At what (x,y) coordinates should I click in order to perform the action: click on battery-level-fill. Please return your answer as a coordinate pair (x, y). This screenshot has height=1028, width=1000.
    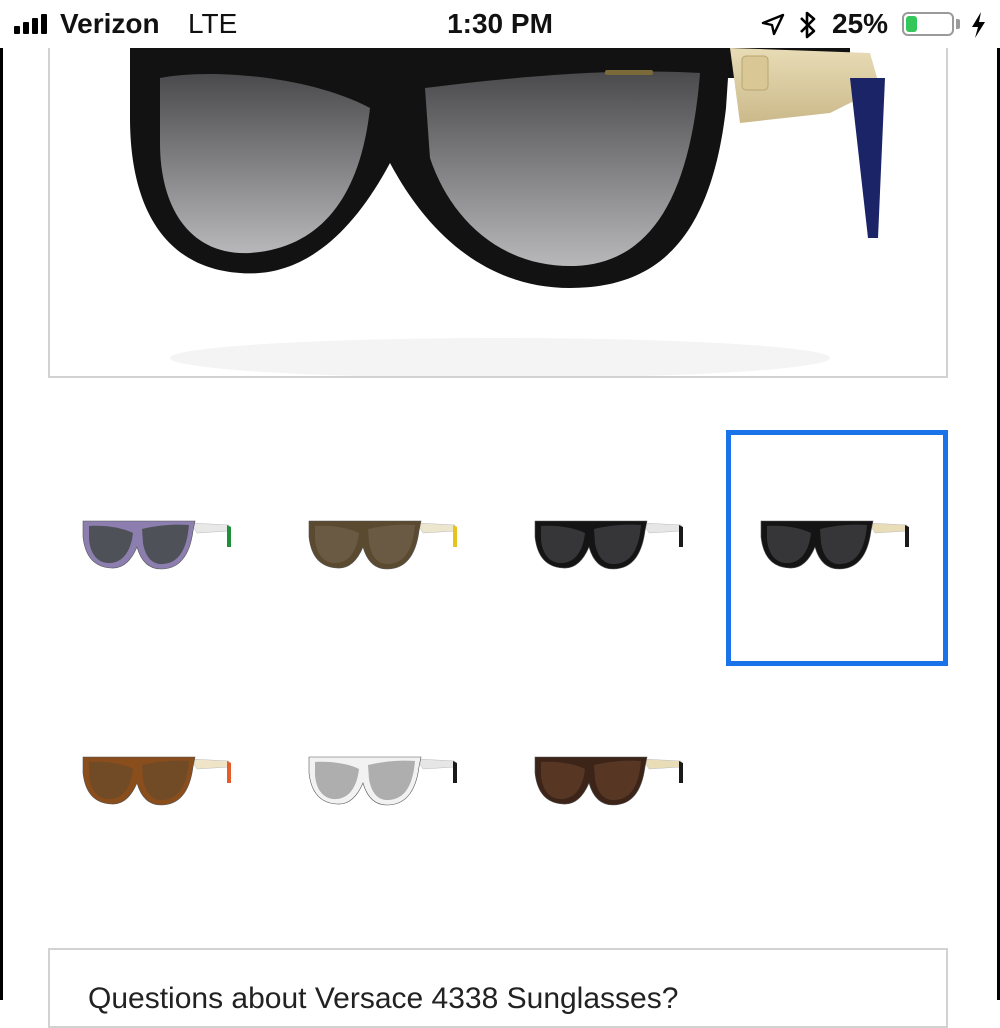
    Looking at the image, I should click on (911, 24).